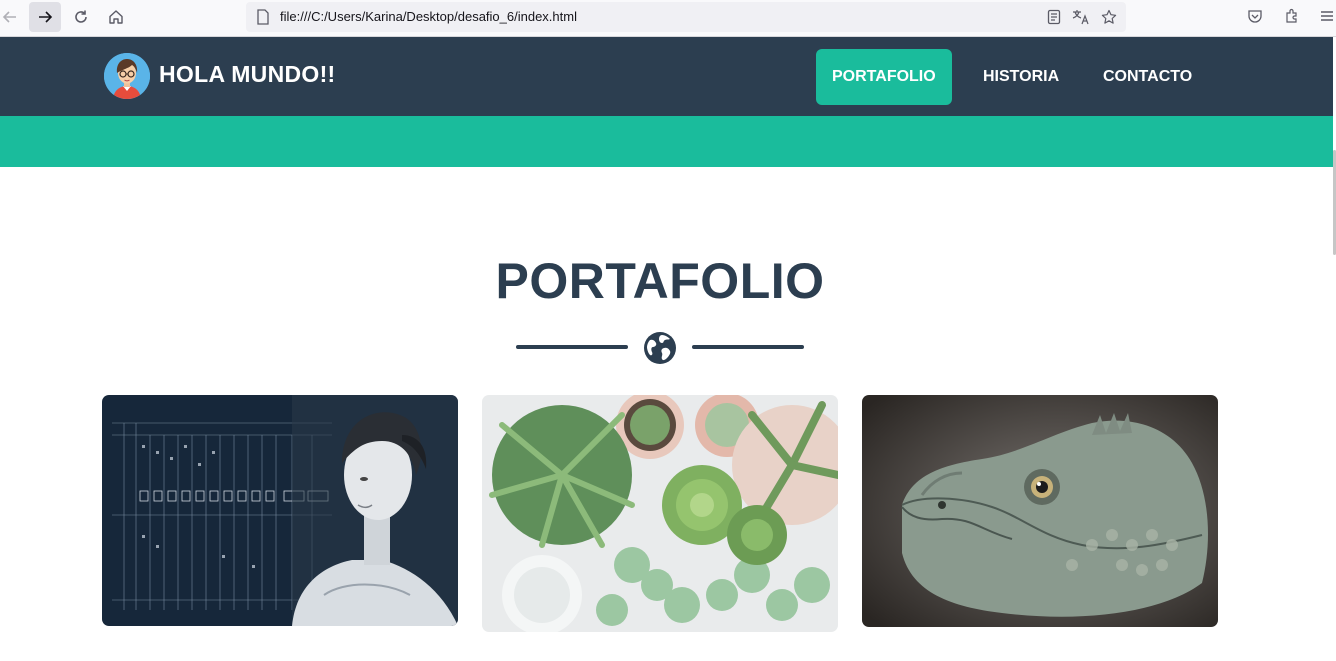  Describe the element at coordinates (13, 17) in the screenshot. I see `back-icon` at that location.